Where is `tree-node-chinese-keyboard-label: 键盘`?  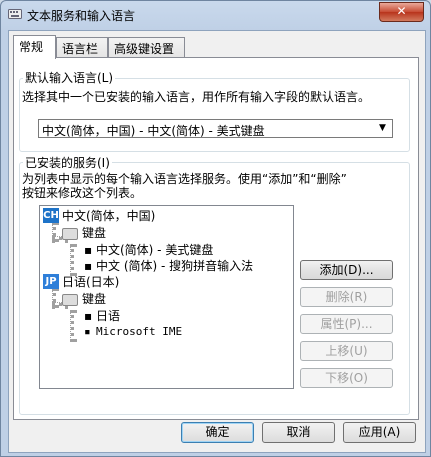
tree-node-chinese-keyboard-label: 键盘 is located at coordinates (94, 233).